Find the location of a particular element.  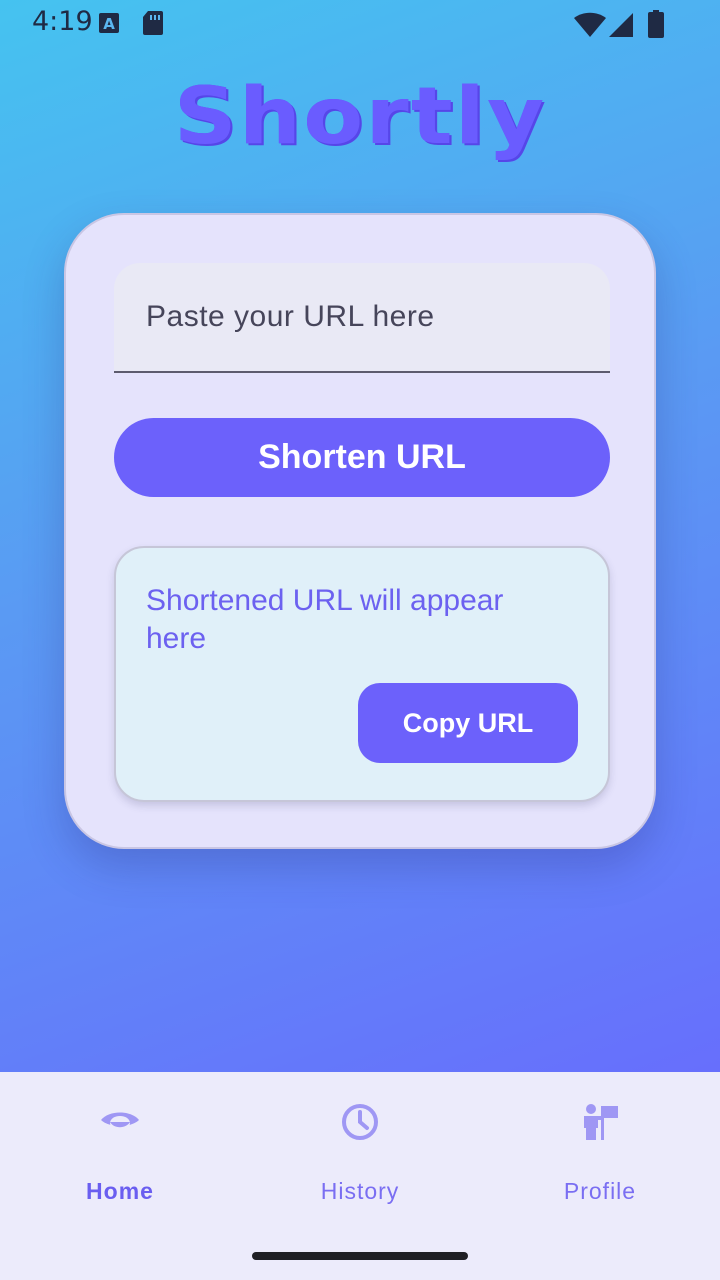

svg-text: A is located at coordinates (109, 24).